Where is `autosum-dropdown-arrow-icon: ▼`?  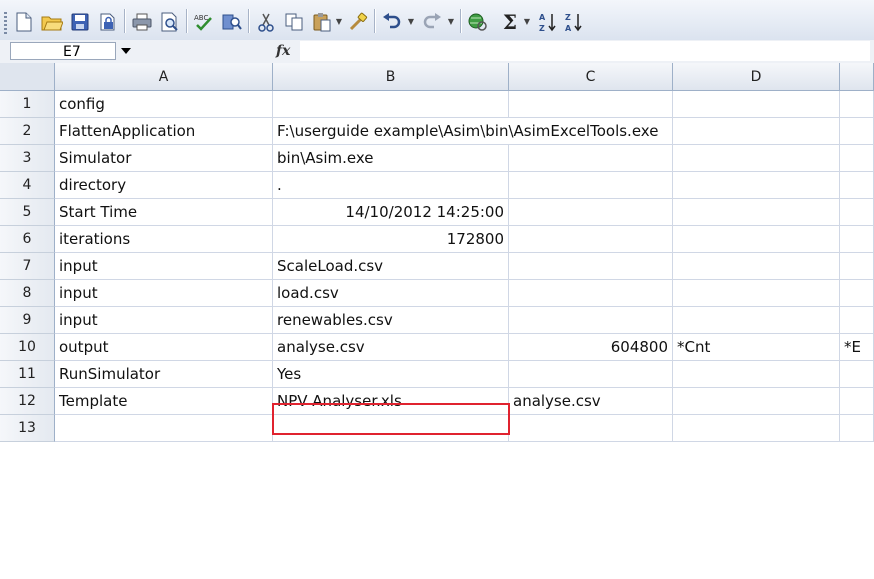 autosum-dropdown-arrow-icon: ▼ is located at coordinates (527, 21).